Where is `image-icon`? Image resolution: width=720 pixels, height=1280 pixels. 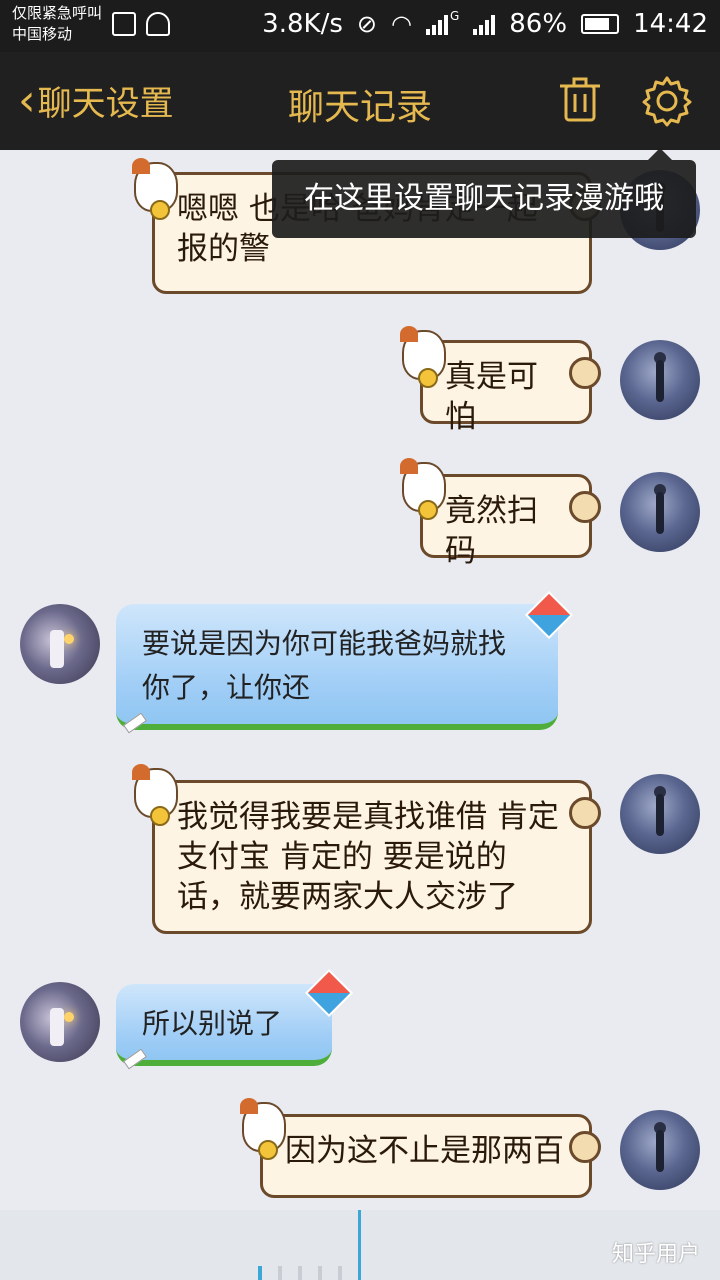 image-icon is located at coordinates (124, 24).